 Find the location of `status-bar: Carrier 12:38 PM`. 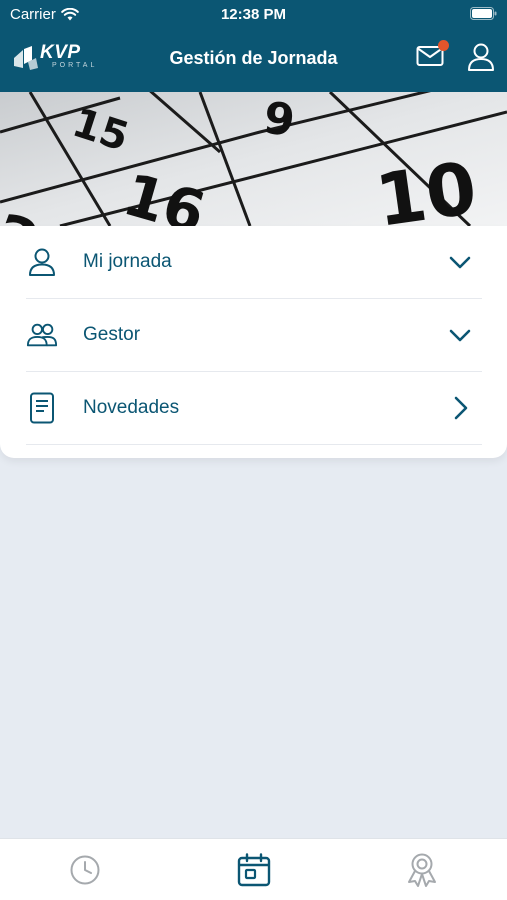

status-bar: Carrier 12:38 PM is located at coordinates (253, 14).